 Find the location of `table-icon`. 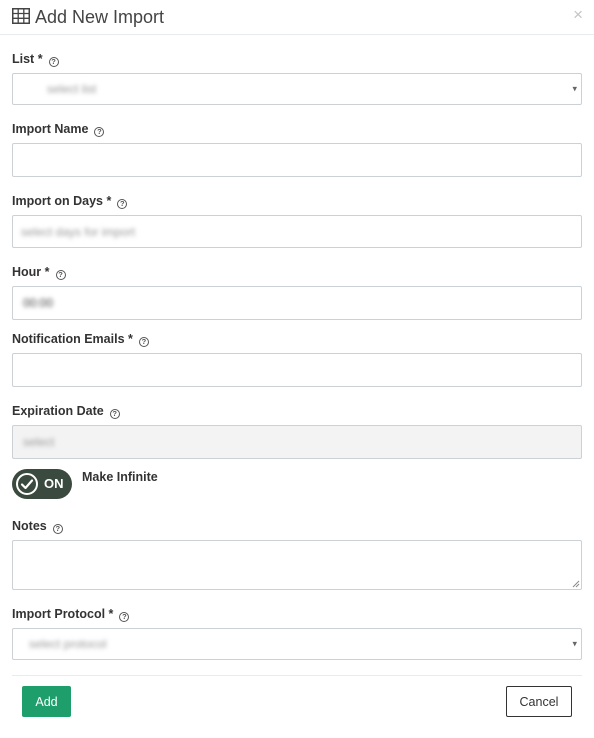

table-icon is located at coordinates (21, 16).